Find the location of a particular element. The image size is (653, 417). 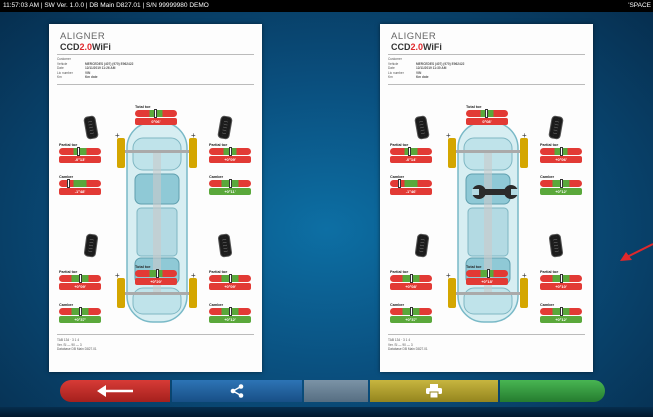

status-bar-right: 'SPACE is located at coordinates (639, 5).